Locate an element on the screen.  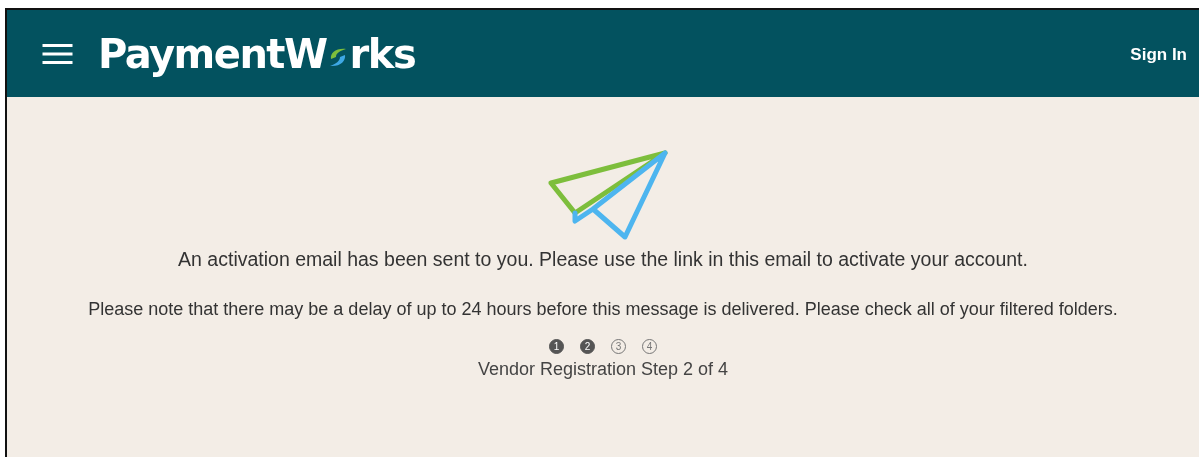
menu-icon is located at coordinates (57, 53).